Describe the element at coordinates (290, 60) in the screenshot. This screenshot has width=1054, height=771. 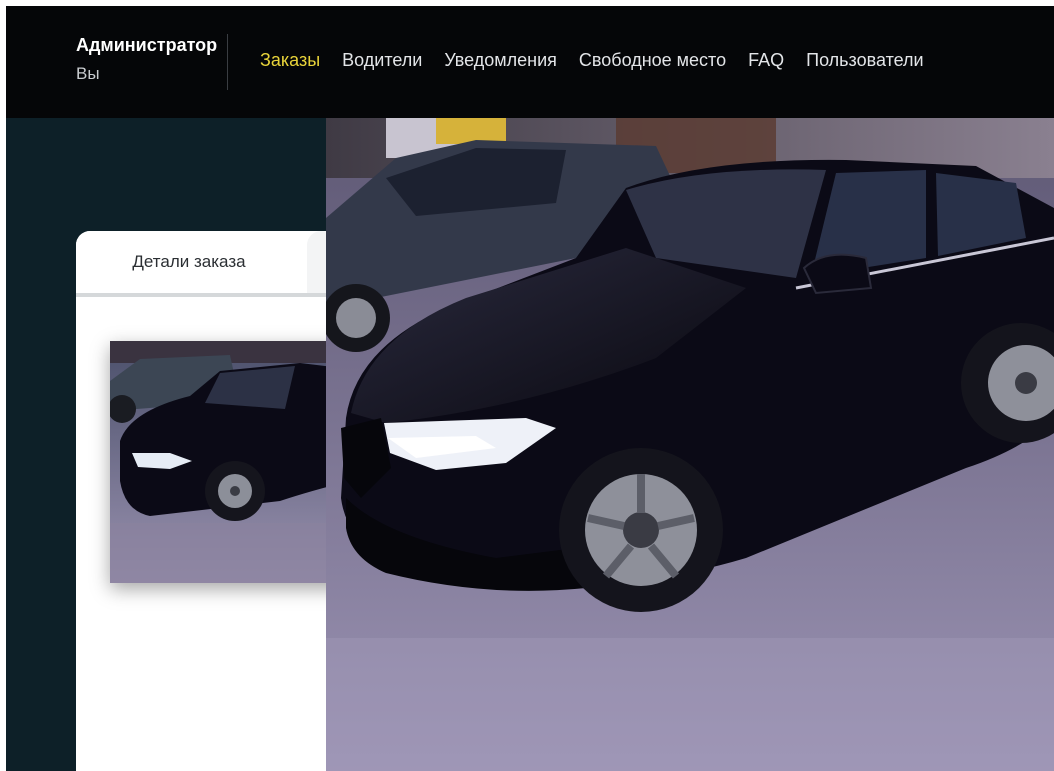
I see `nav-item-orders: Заказы` at that location.